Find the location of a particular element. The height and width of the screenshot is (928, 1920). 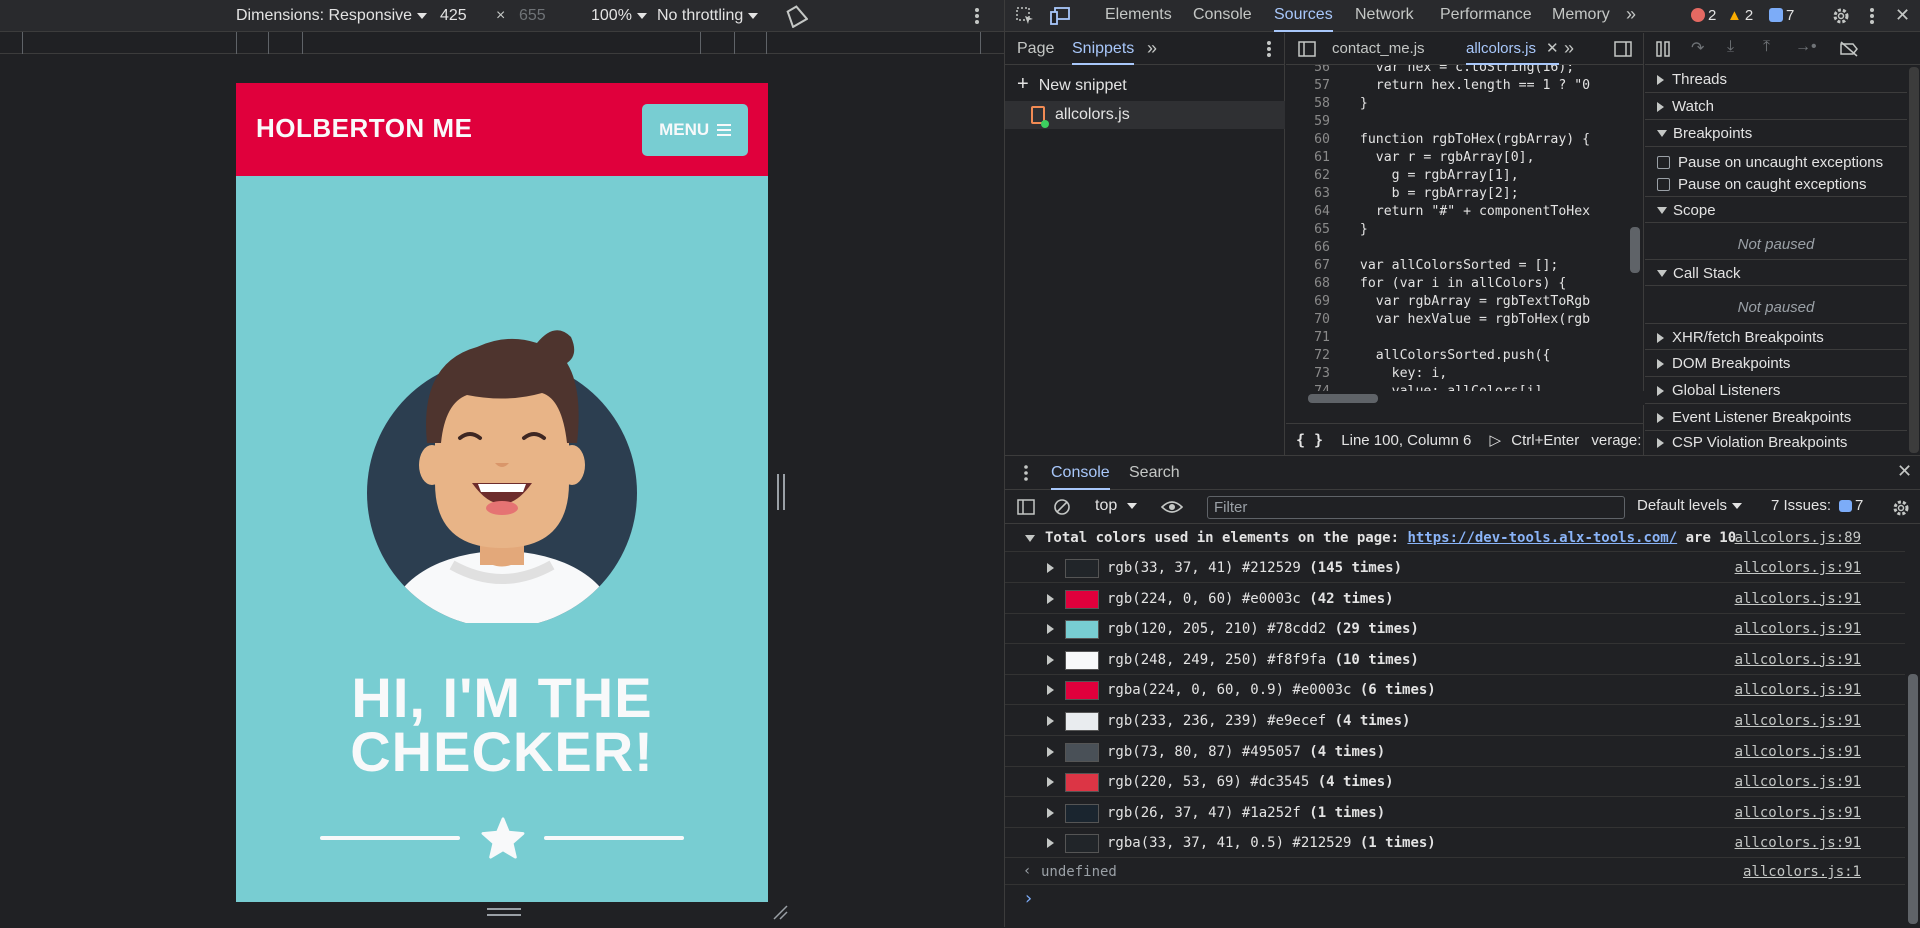

throttling-dropdown: No throttling is located at coordinates (708, 16).